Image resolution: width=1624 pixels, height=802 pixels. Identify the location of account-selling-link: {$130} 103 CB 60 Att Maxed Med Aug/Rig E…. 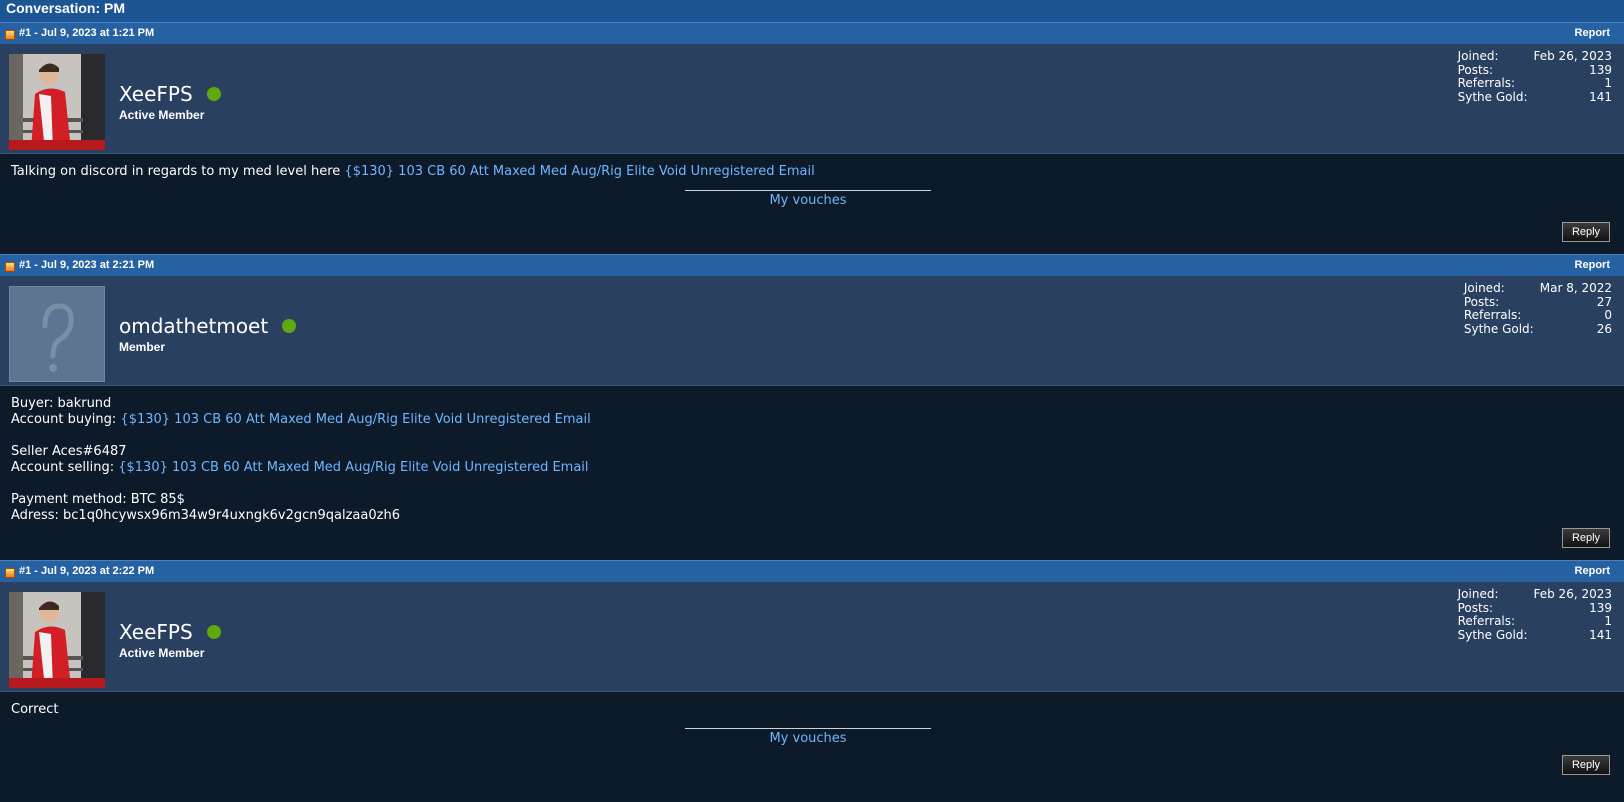
(353, 467).